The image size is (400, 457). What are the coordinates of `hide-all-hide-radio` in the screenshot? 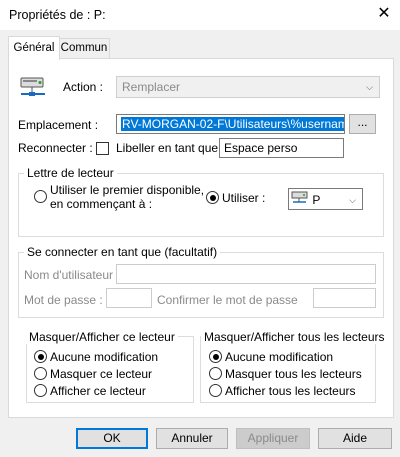 It's located at (215, 373).